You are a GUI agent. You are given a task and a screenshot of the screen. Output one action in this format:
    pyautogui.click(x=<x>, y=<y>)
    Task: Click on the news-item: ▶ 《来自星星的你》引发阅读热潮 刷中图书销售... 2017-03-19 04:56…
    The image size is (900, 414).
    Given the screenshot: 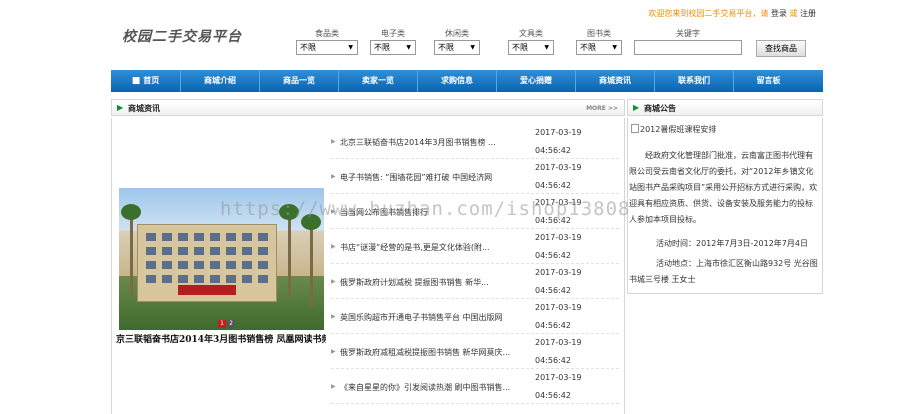 What is the action you would take?
    pyautogui.click(x=475, y=386)
    